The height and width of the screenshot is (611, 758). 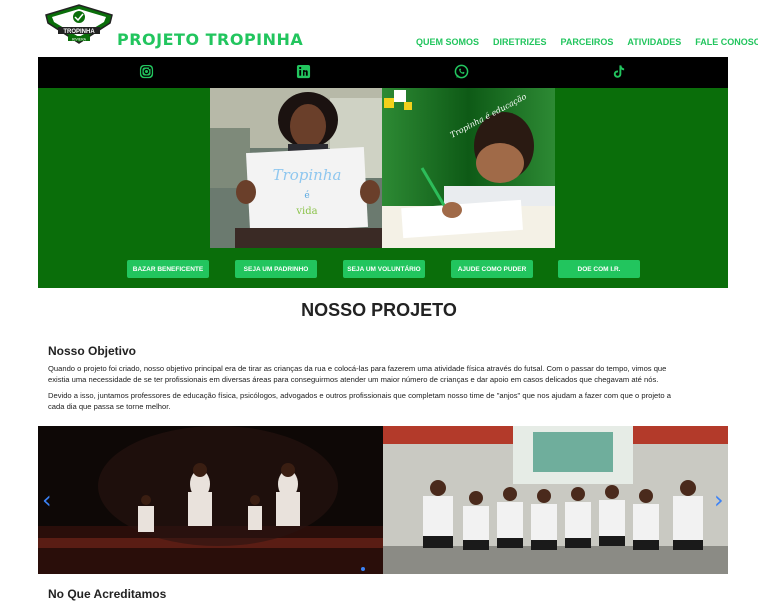 What do you see at coordinates (379, 310) in the screenshot?
I see `section-title: NOSSO PROJETO` at bounding box center [379, 310].